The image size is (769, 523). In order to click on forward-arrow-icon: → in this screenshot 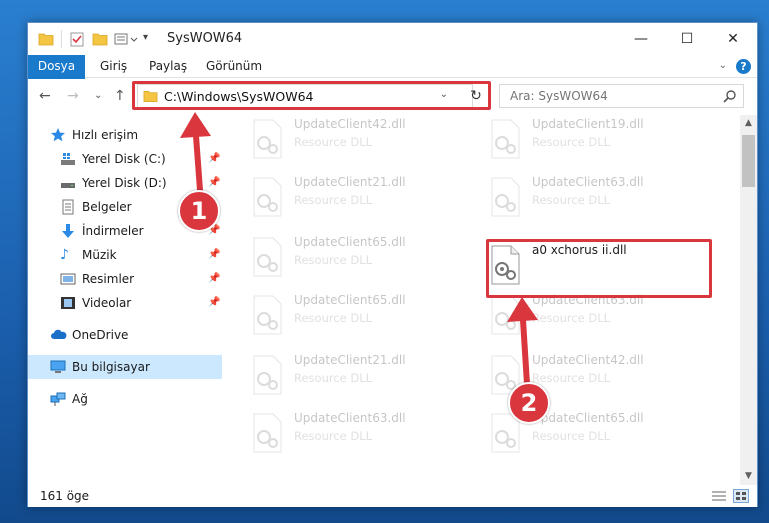, I will do `click(73, 96)`.